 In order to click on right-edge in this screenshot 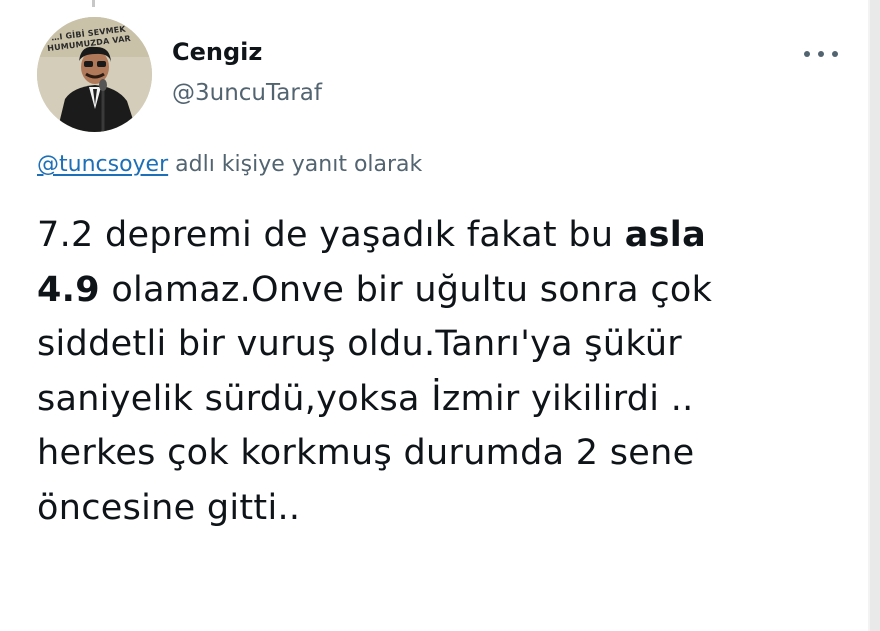, I will do `click(875, 315)`.